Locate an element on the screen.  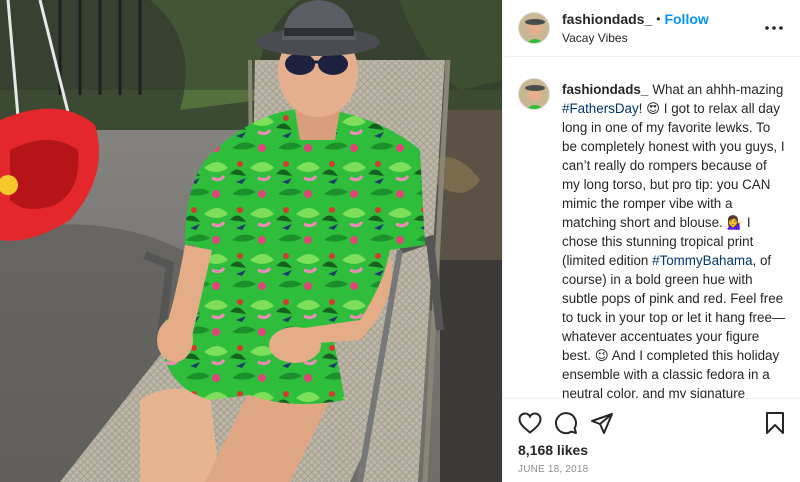
heart-icon is located at coordinates (530, 423).